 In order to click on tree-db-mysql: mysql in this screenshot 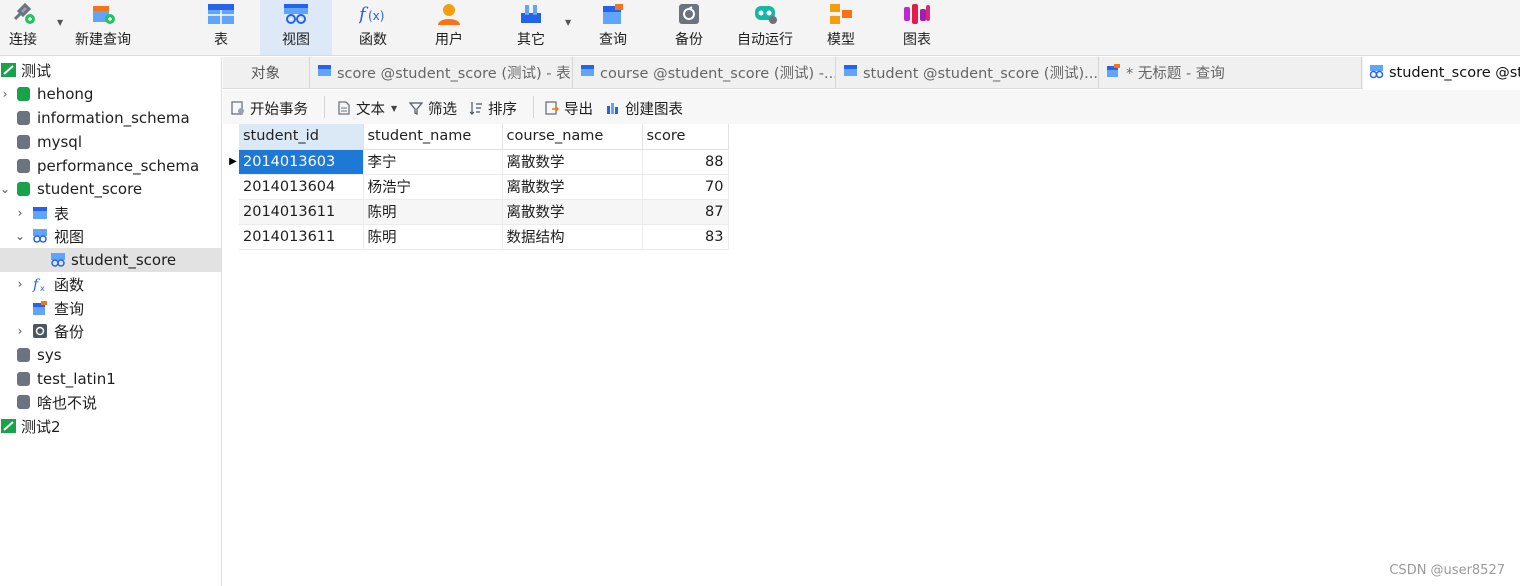, I will do `click(110, 142)`.